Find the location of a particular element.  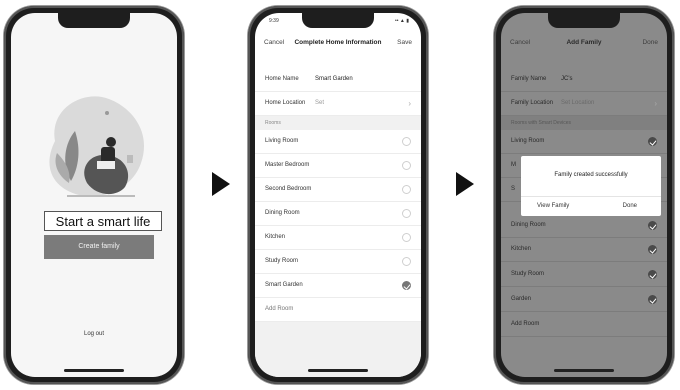

illustration-floor is located at coordinates (101, 196).